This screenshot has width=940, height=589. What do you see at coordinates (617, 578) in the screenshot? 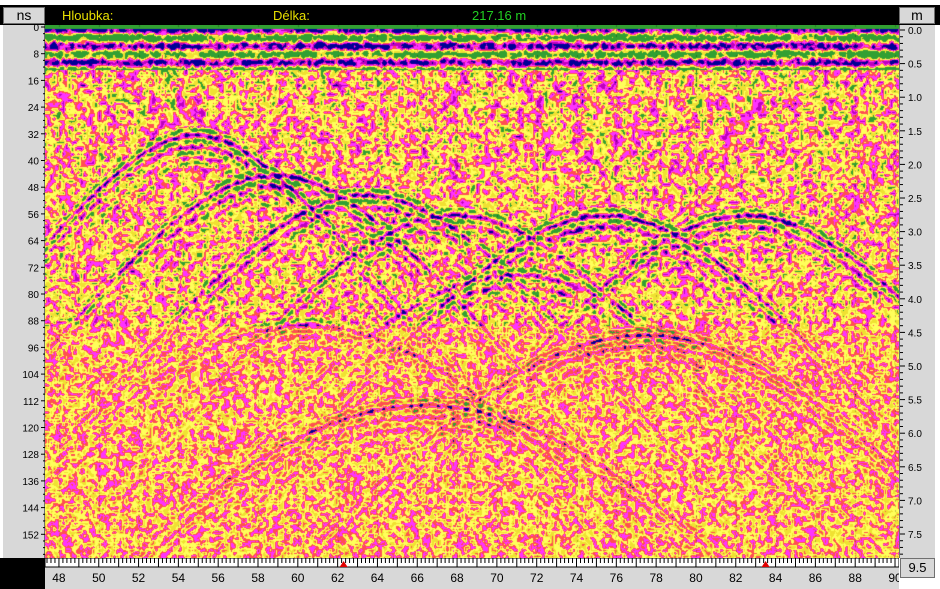
I see `distance-tick-label: 76` at bounding box center [617, 578].